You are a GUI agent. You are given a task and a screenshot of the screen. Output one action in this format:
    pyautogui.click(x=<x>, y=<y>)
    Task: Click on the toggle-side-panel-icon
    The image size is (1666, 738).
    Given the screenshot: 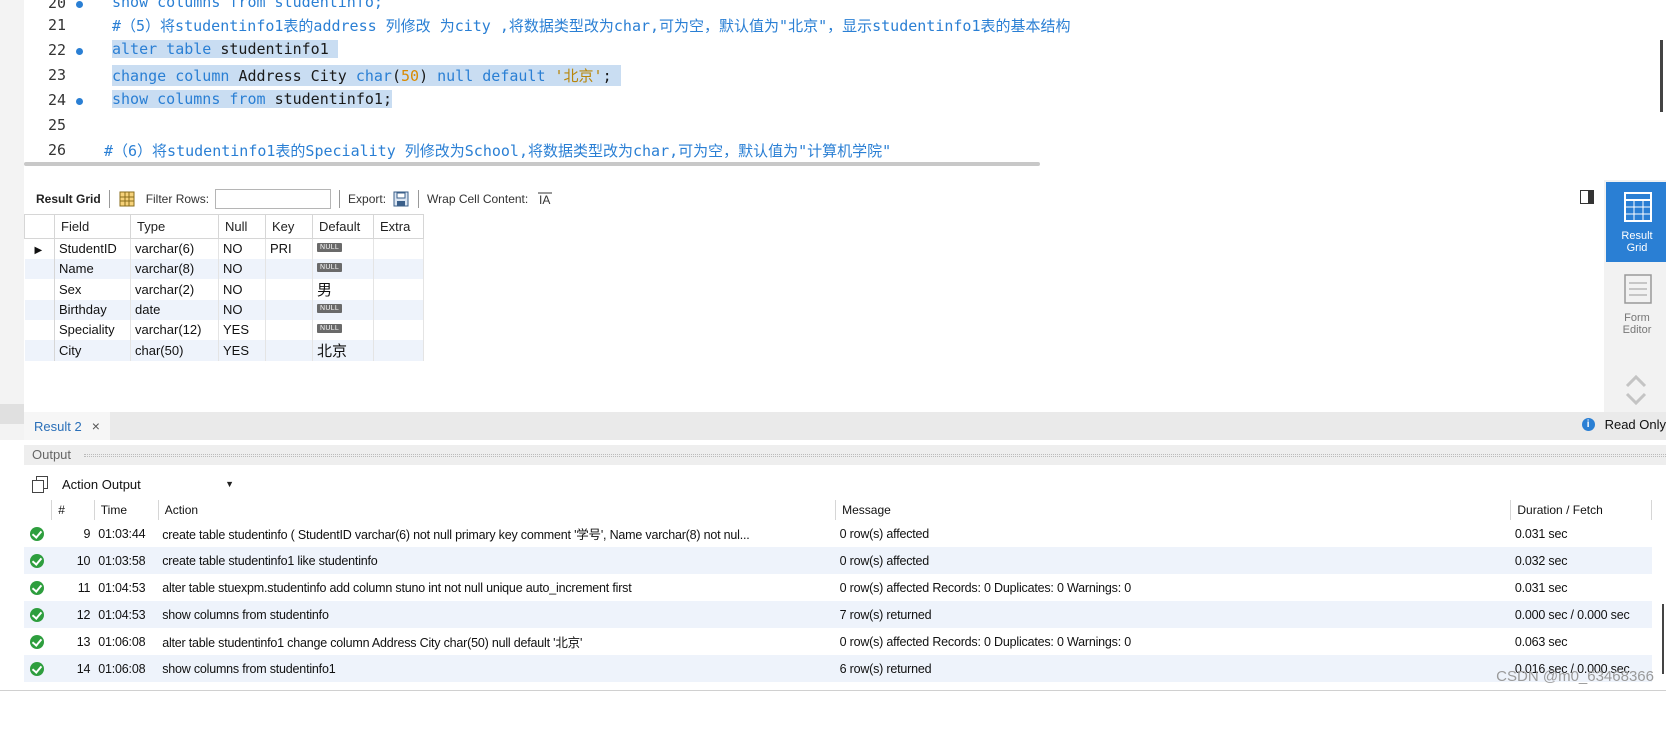 What is the action you would take?
    pyautogui.click(x=1587, y=197)
    